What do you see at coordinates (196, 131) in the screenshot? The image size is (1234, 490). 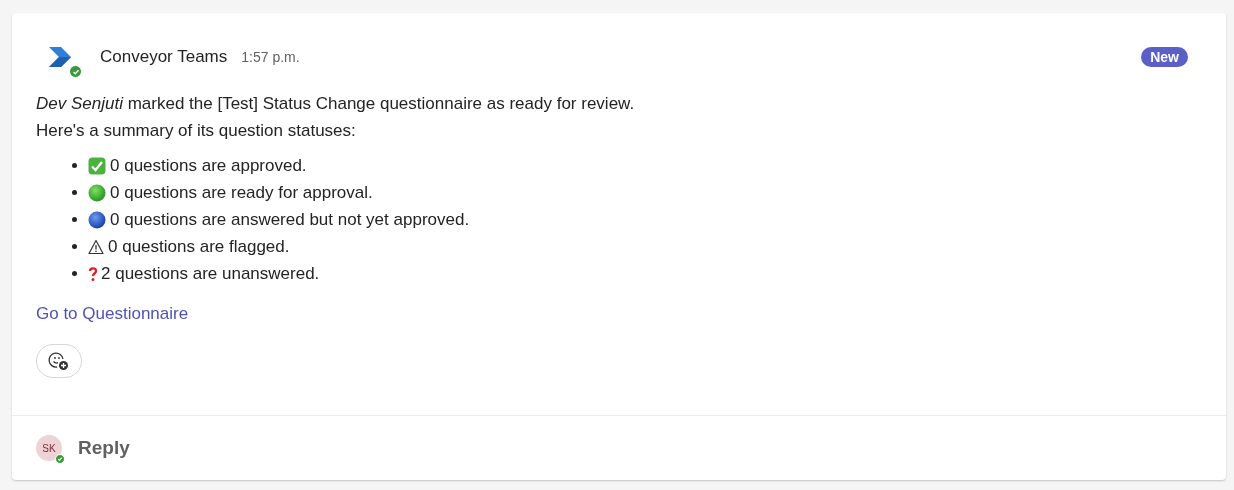 I see `summary-heading: Here's a summary of its question statuses:` at bounding box center [196, 131].